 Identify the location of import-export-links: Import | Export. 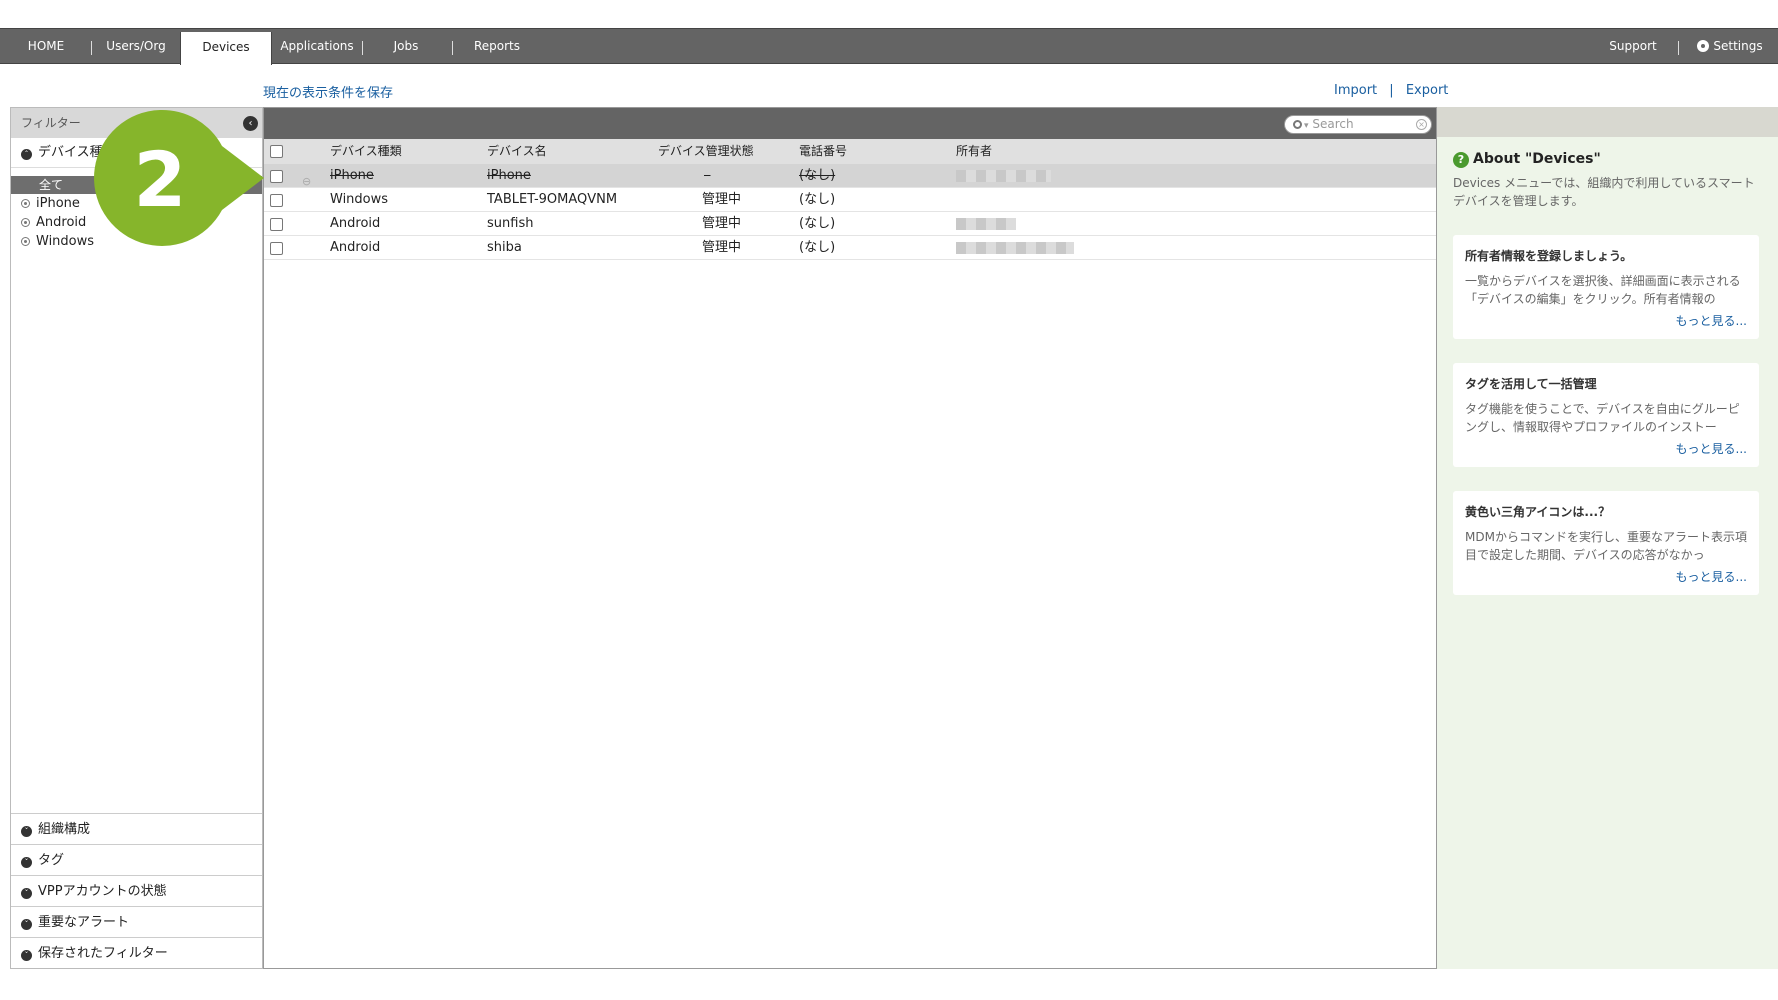
(1391, 90).